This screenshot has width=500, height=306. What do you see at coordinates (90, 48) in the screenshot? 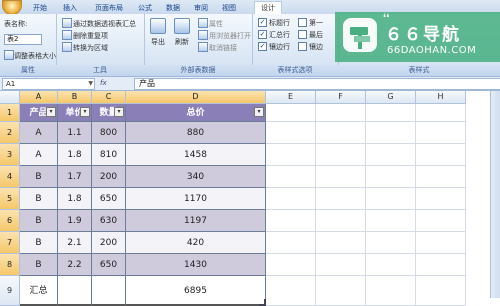
I see `convert-range-button: 转换为区域` at bounding box center [90, 48].